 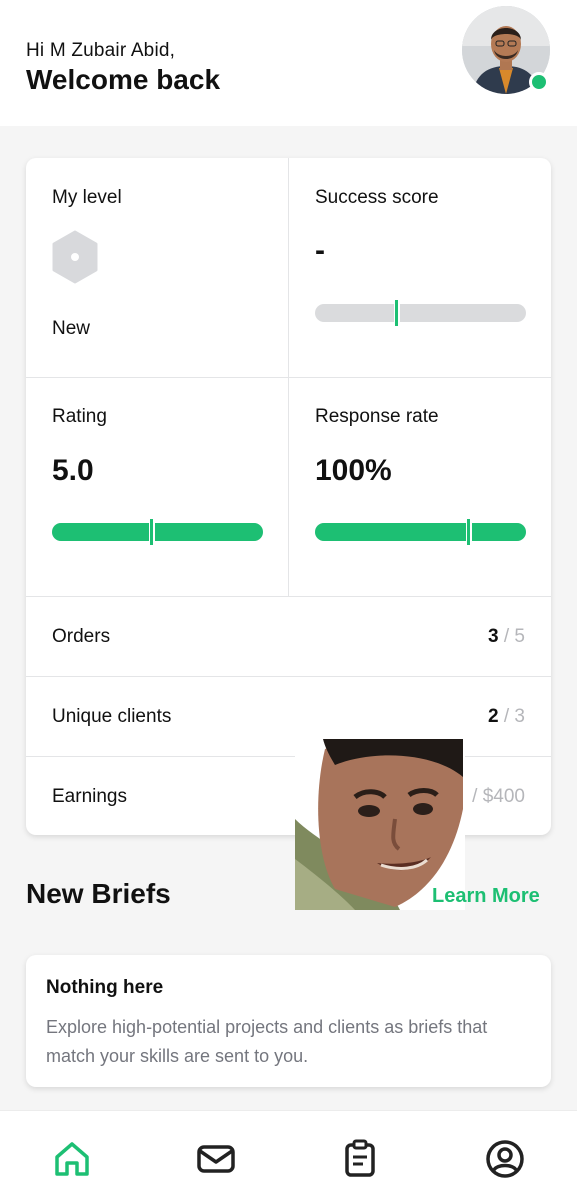 I want to click on bottom-nav, so click(x=288, y=1155).